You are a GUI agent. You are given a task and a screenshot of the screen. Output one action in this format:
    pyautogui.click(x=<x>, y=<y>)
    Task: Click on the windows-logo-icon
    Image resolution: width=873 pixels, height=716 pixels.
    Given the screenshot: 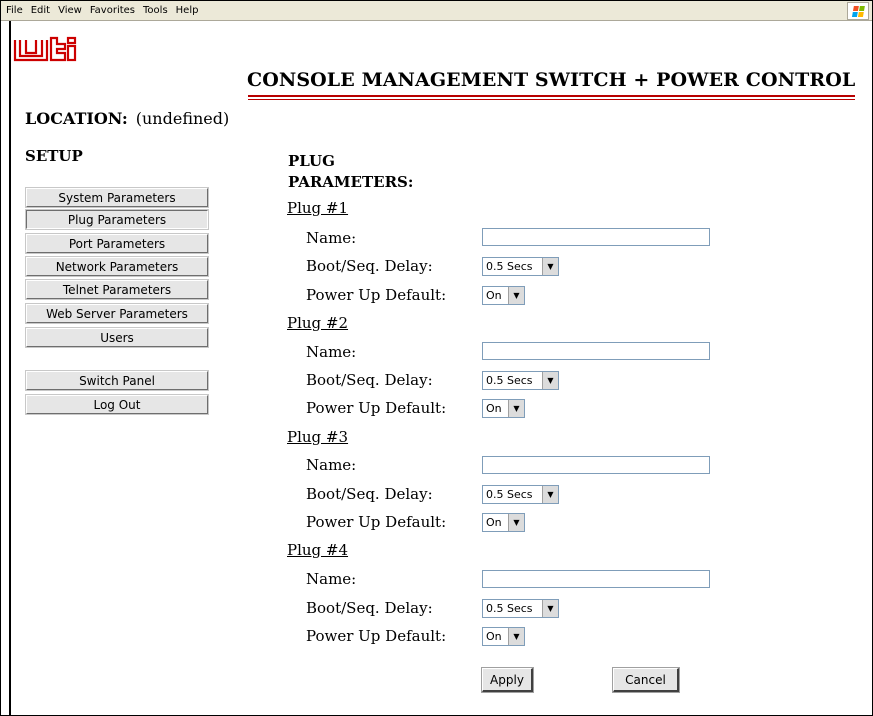 What is the action you would take?
    pyautogui.click(x=858, y=11)
    